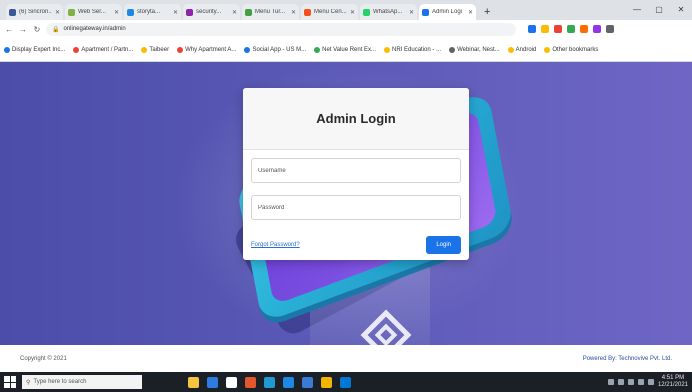  What do you see at coordinates (60, 382) in the screenshot?
I see `taskbar-search-text: Type here to search` at bounding box center [60, 382].